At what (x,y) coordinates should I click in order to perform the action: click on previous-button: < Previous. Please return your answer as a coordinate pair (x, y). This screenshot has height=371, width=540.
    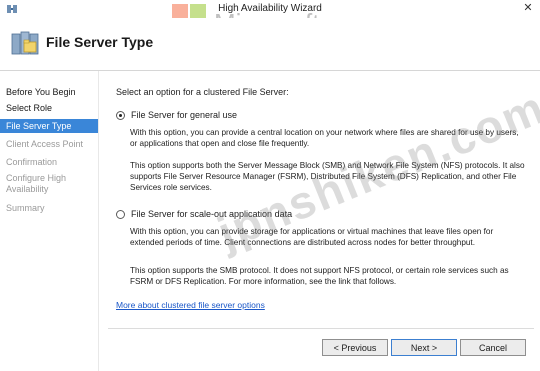
    Looking at the image, I should click on (355, 347).